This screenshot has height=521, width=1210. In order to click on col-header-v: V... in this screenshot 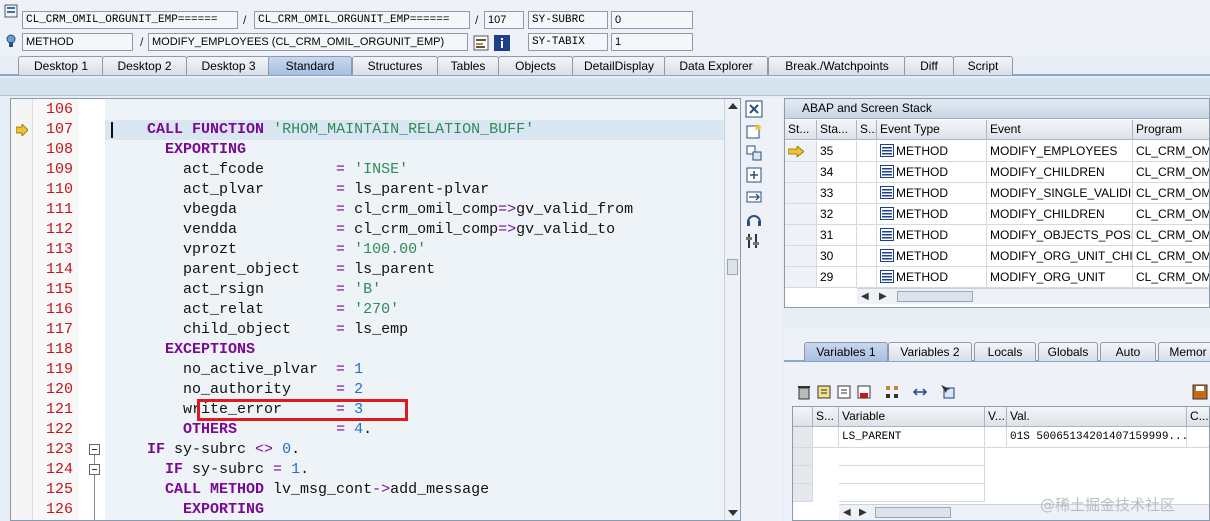, I will do `click(996, 417)`.